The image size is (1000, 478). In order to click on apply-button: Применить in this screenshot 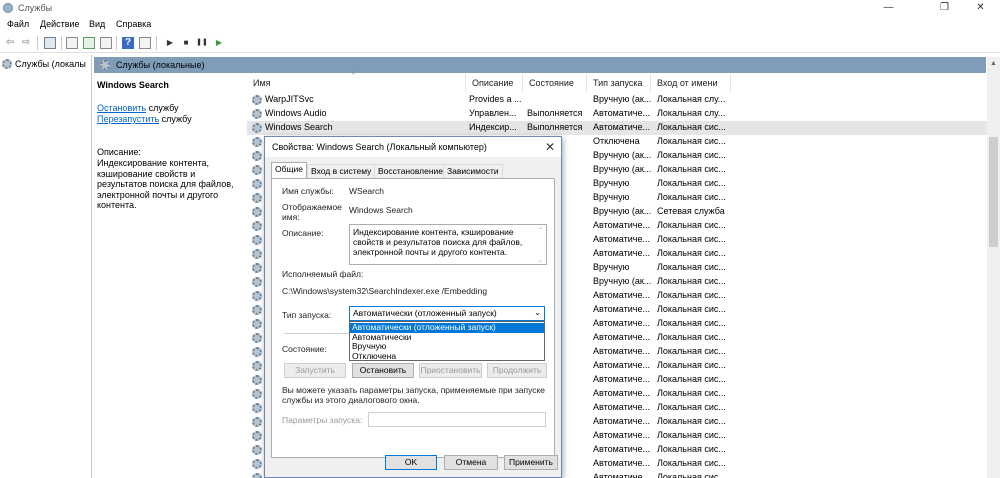, I will do `click(531, 462)`.